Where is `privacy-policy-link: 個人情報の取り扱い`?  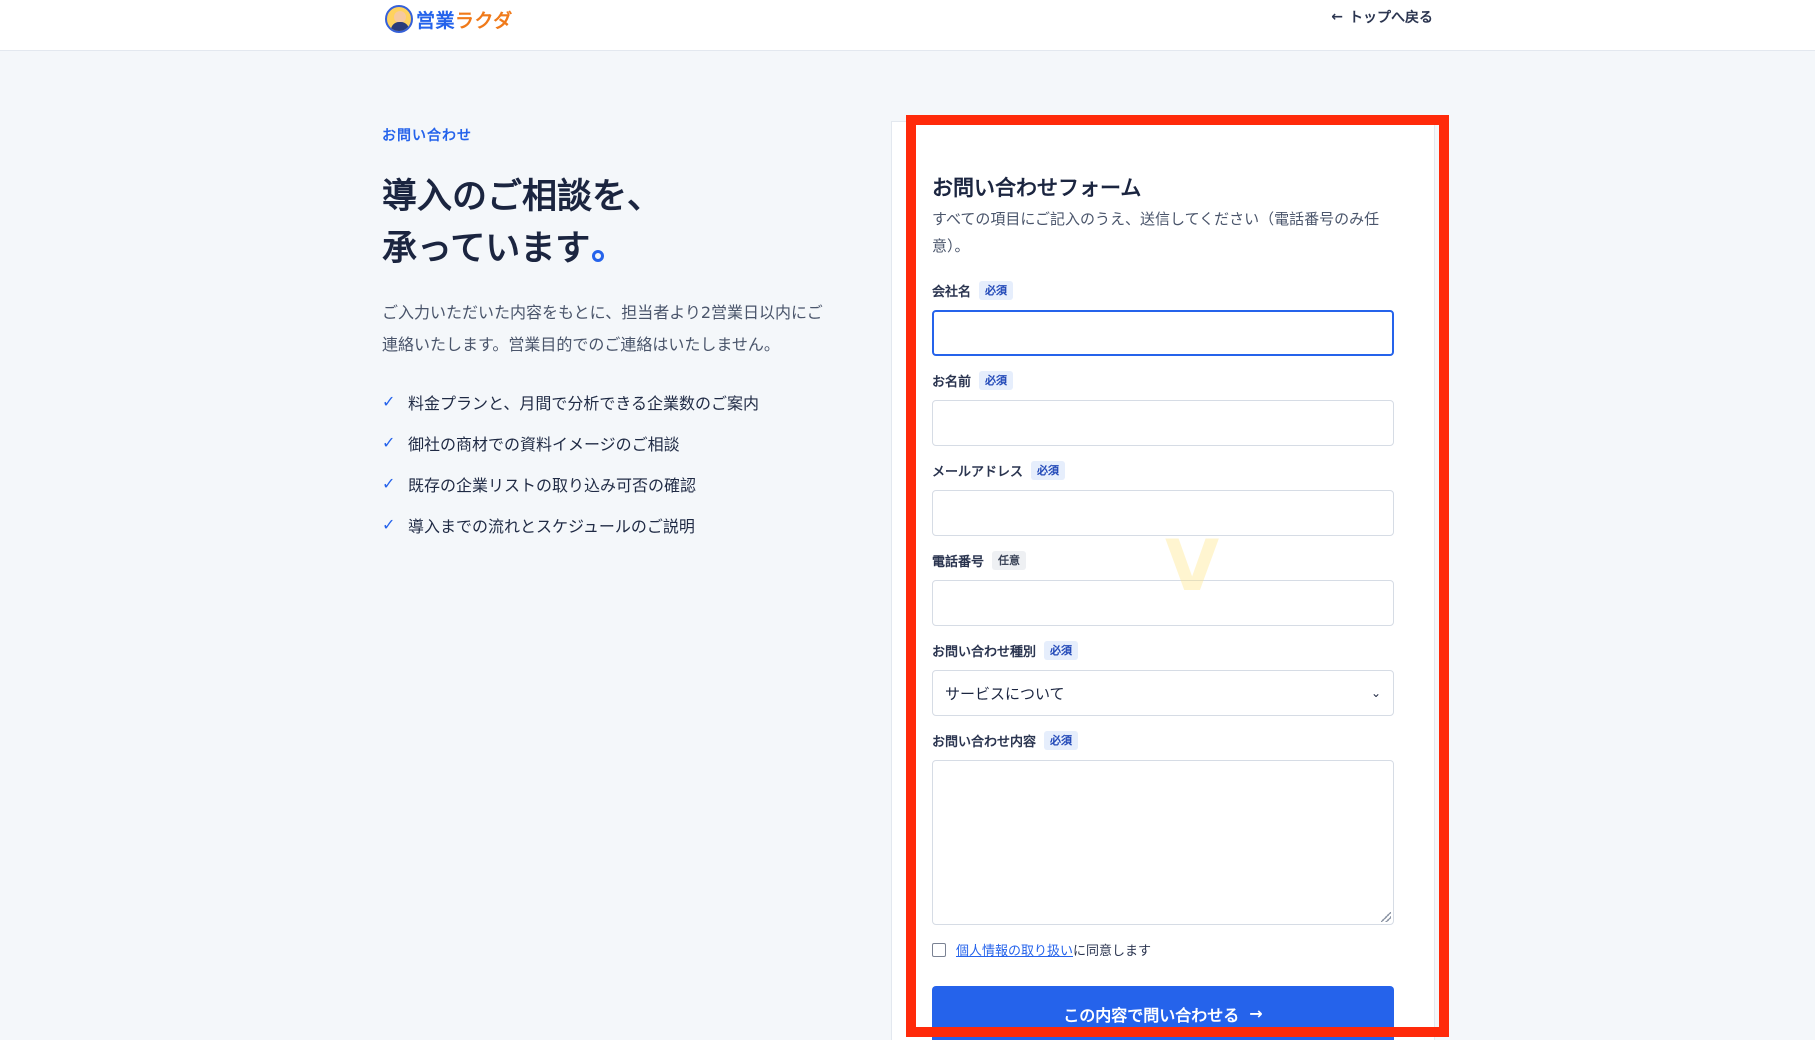 privacy-policy-link: 個人情報の取り扱い is located at coordinates (1014, 951).